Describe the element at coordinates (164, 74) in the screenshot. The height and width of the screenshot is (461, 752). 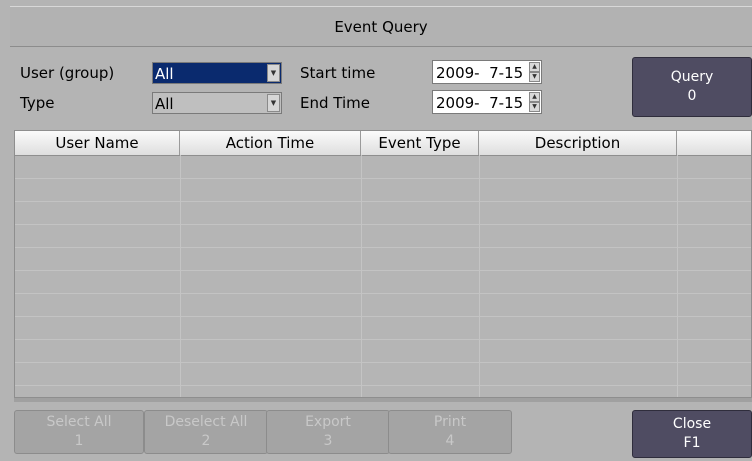
I see `user-group-value: All` at that location.